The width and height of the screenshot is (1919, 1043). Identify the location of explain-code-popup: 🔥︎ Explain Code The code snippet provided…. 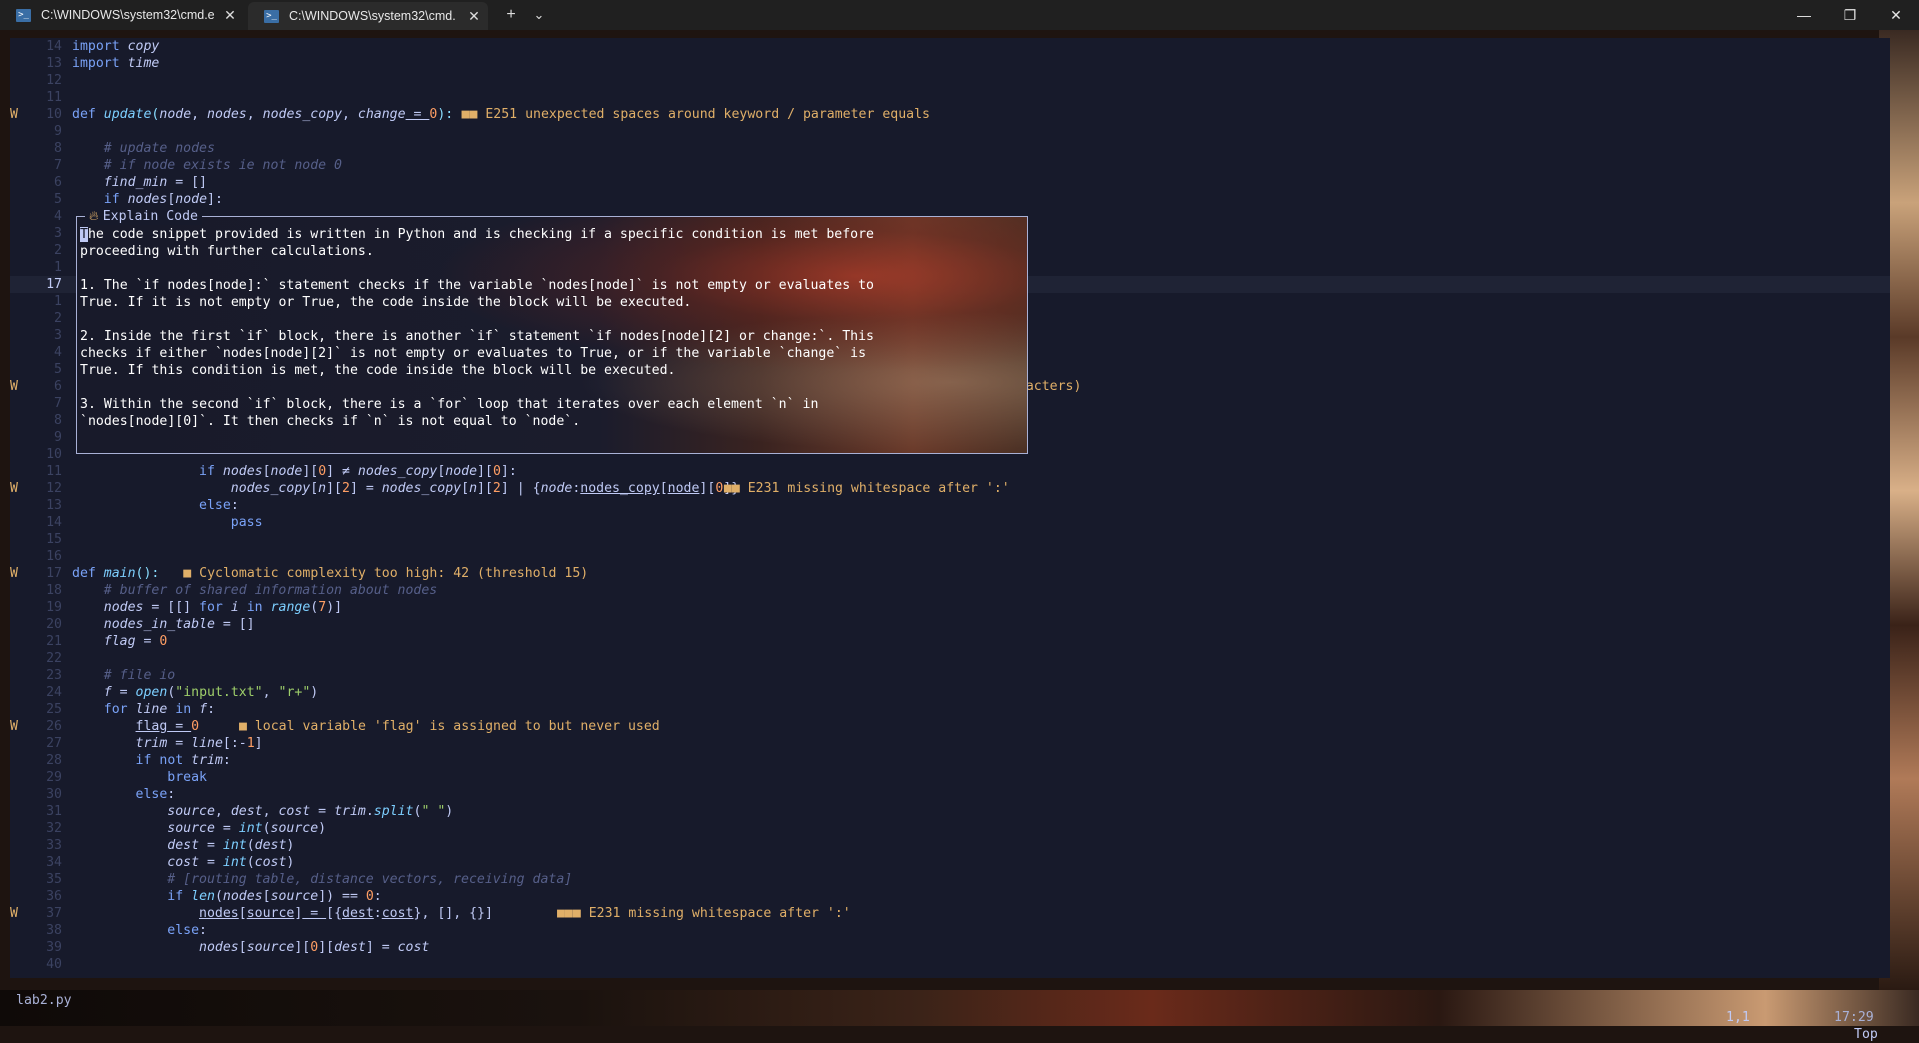
(552, 331).